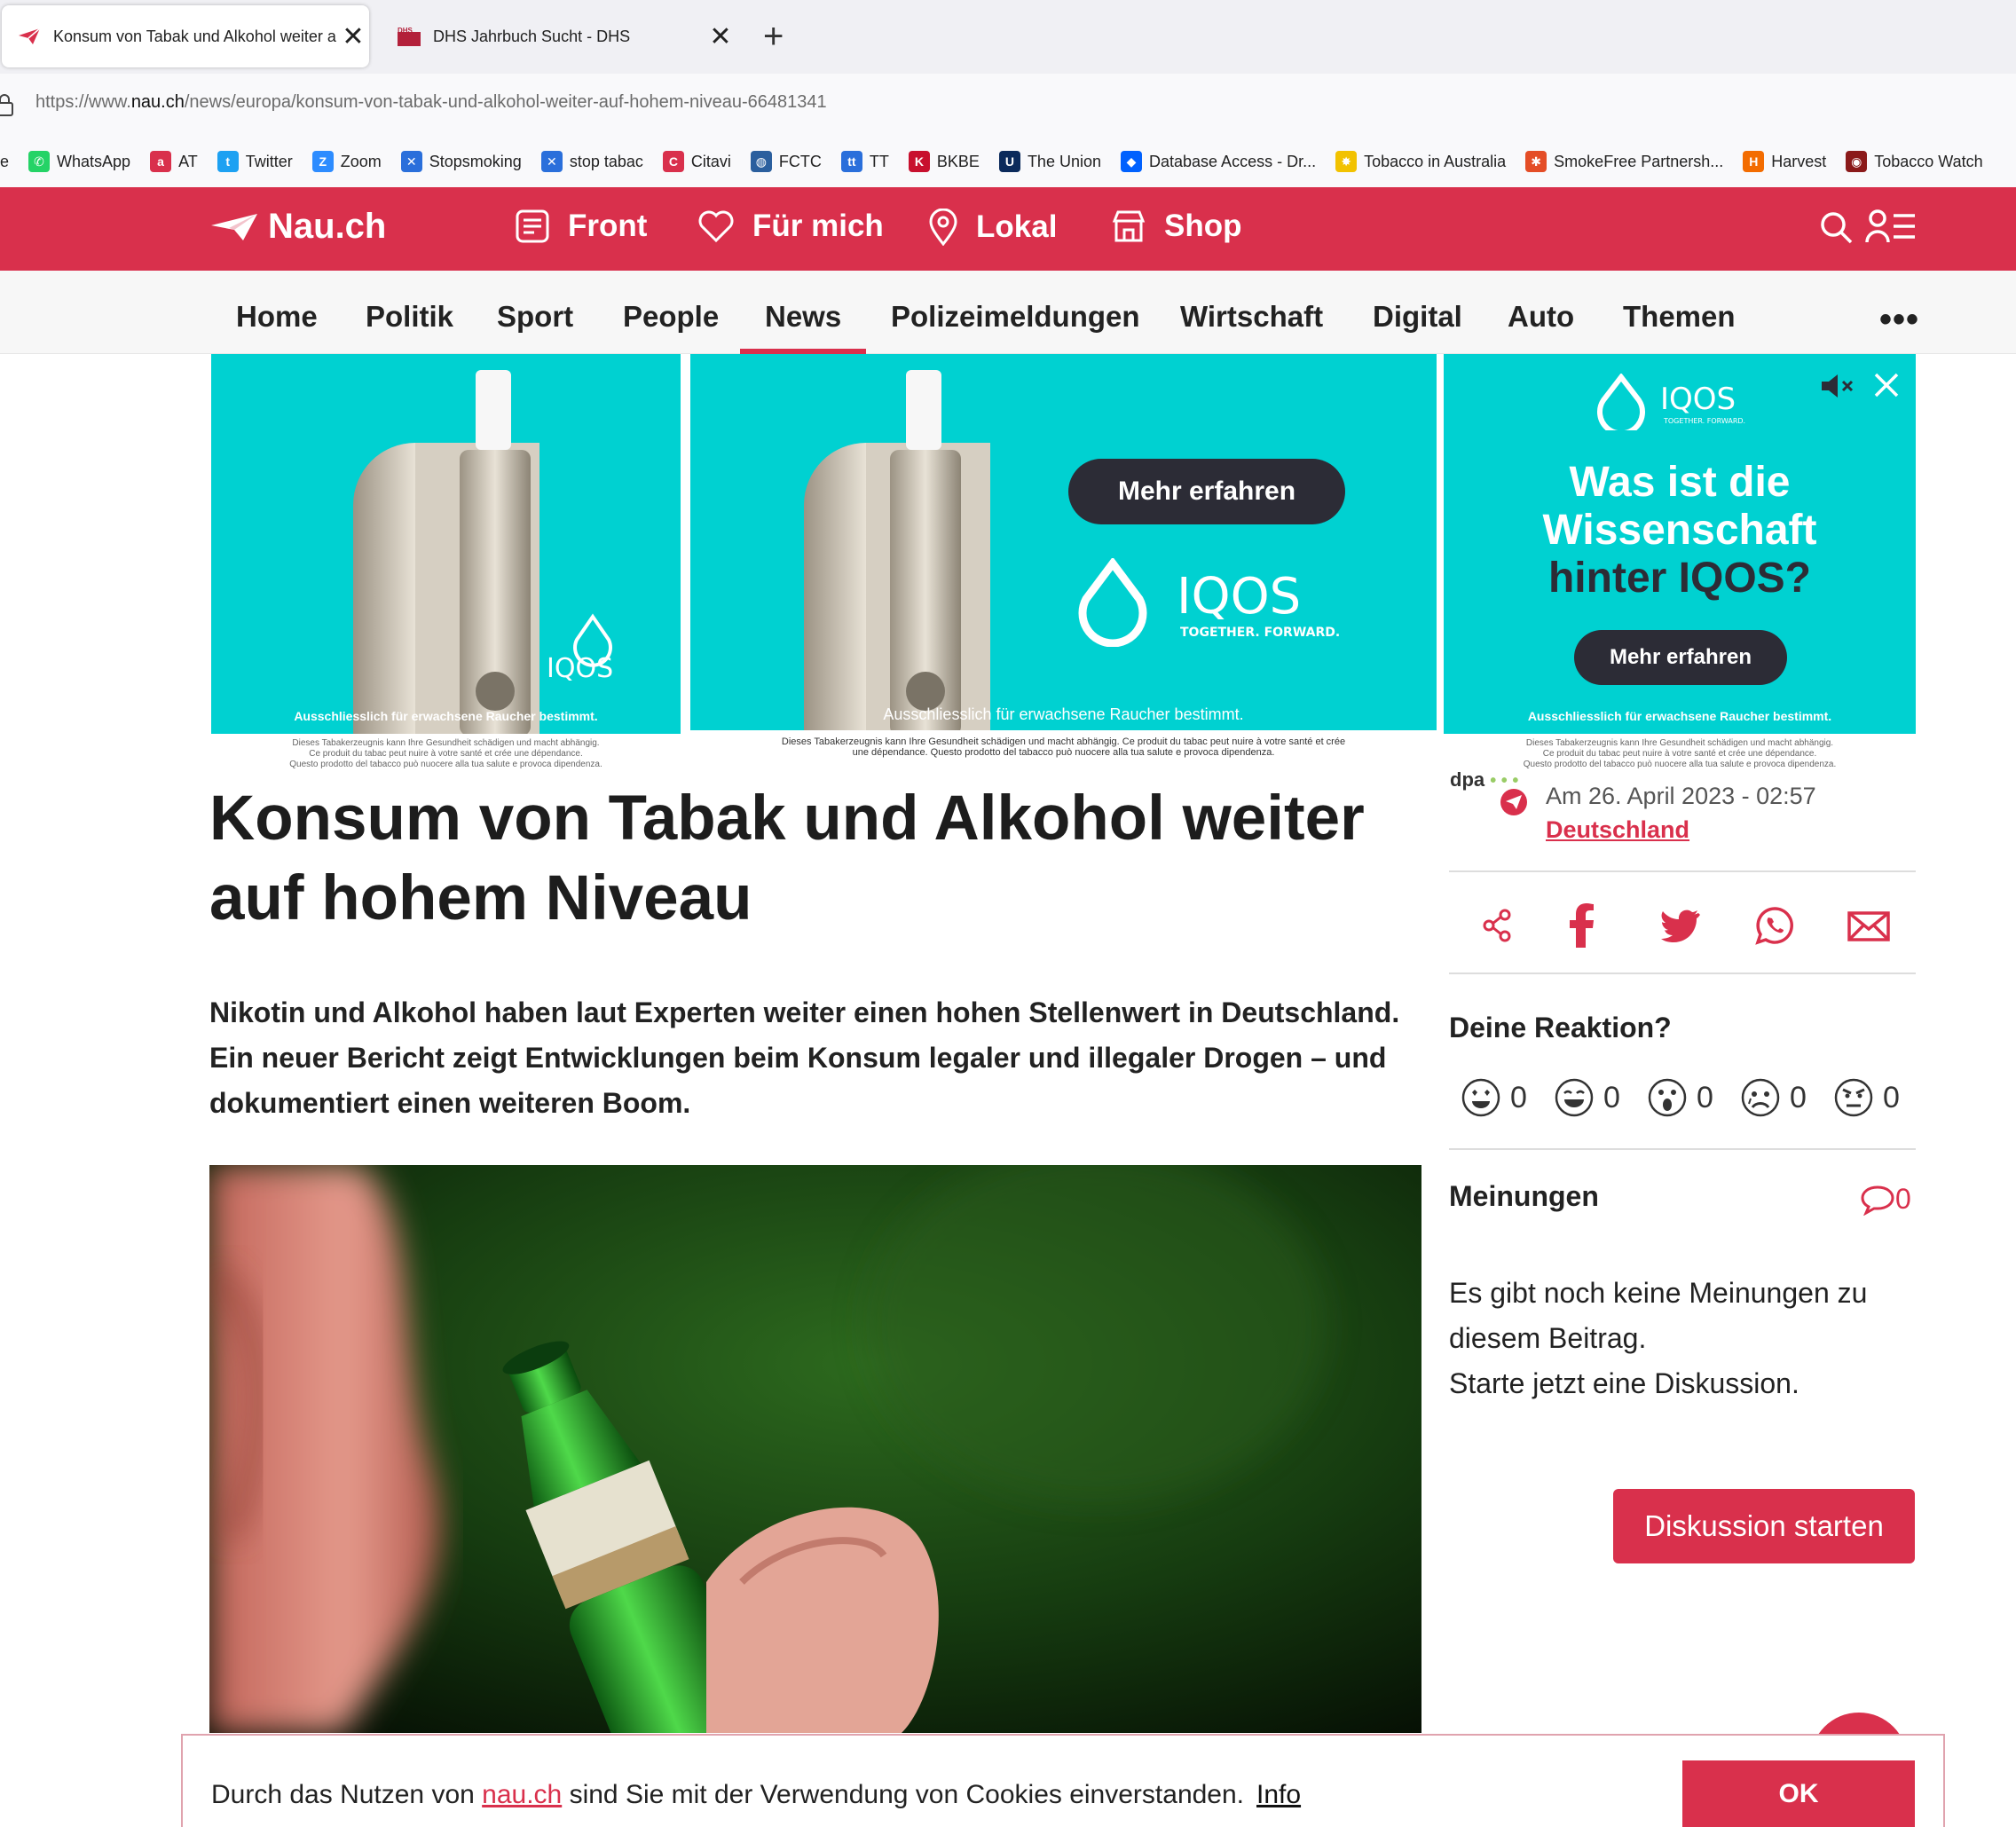  What do you see at coordinates (535, 312) in the screenshot?
I see `section-sport: Sport` at bounding box center [535, 312].